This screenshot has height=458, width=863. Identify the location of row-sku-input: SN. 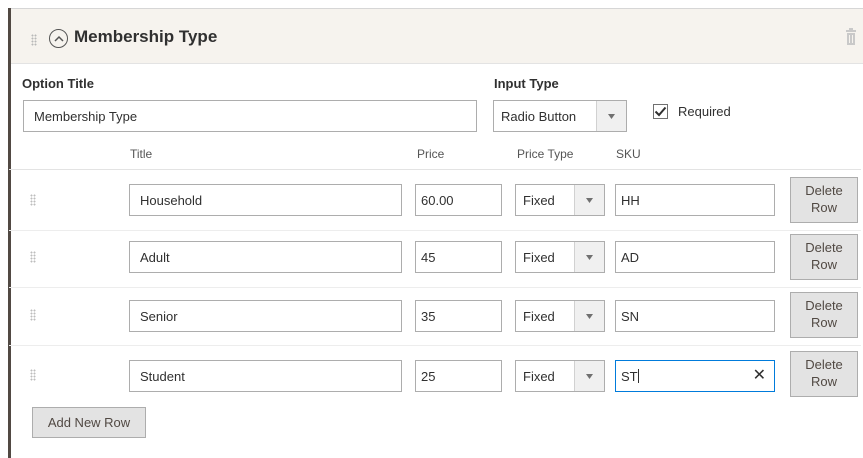
(695, 316).